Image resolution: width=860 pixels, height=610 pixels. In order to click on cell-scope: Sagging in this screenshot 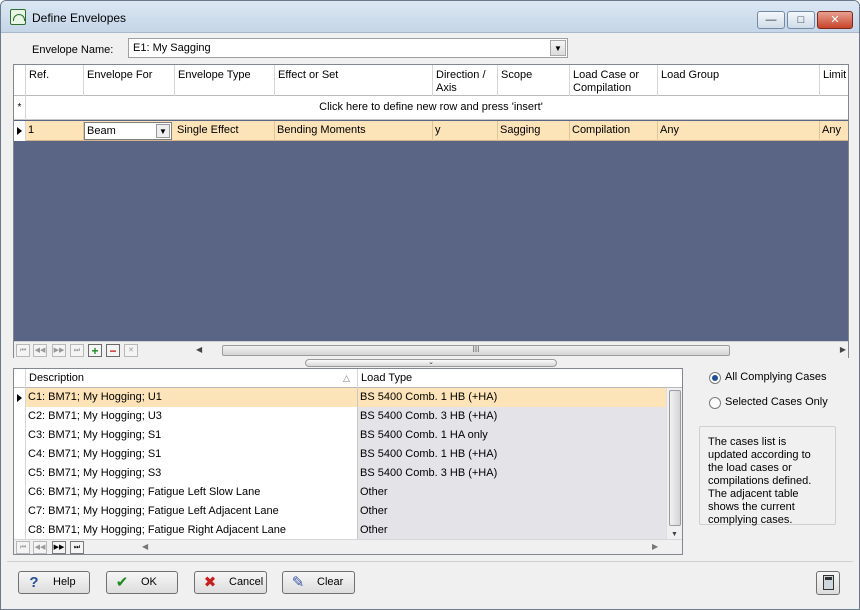, I will do `click(534, 131)`.